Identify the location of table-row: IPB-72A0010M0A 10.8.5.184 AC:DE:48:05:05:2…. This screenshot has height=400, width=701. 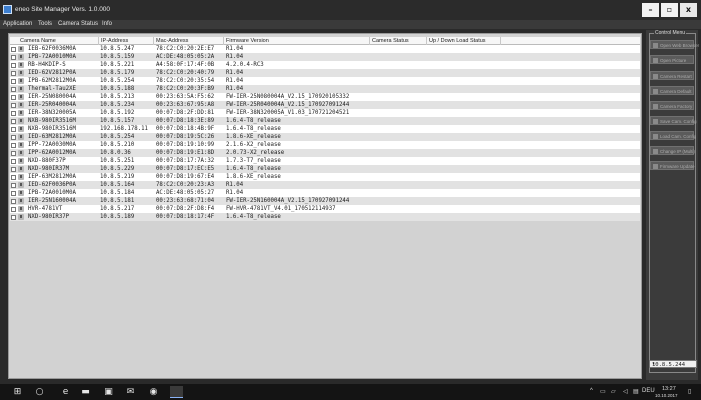
(325, 193).